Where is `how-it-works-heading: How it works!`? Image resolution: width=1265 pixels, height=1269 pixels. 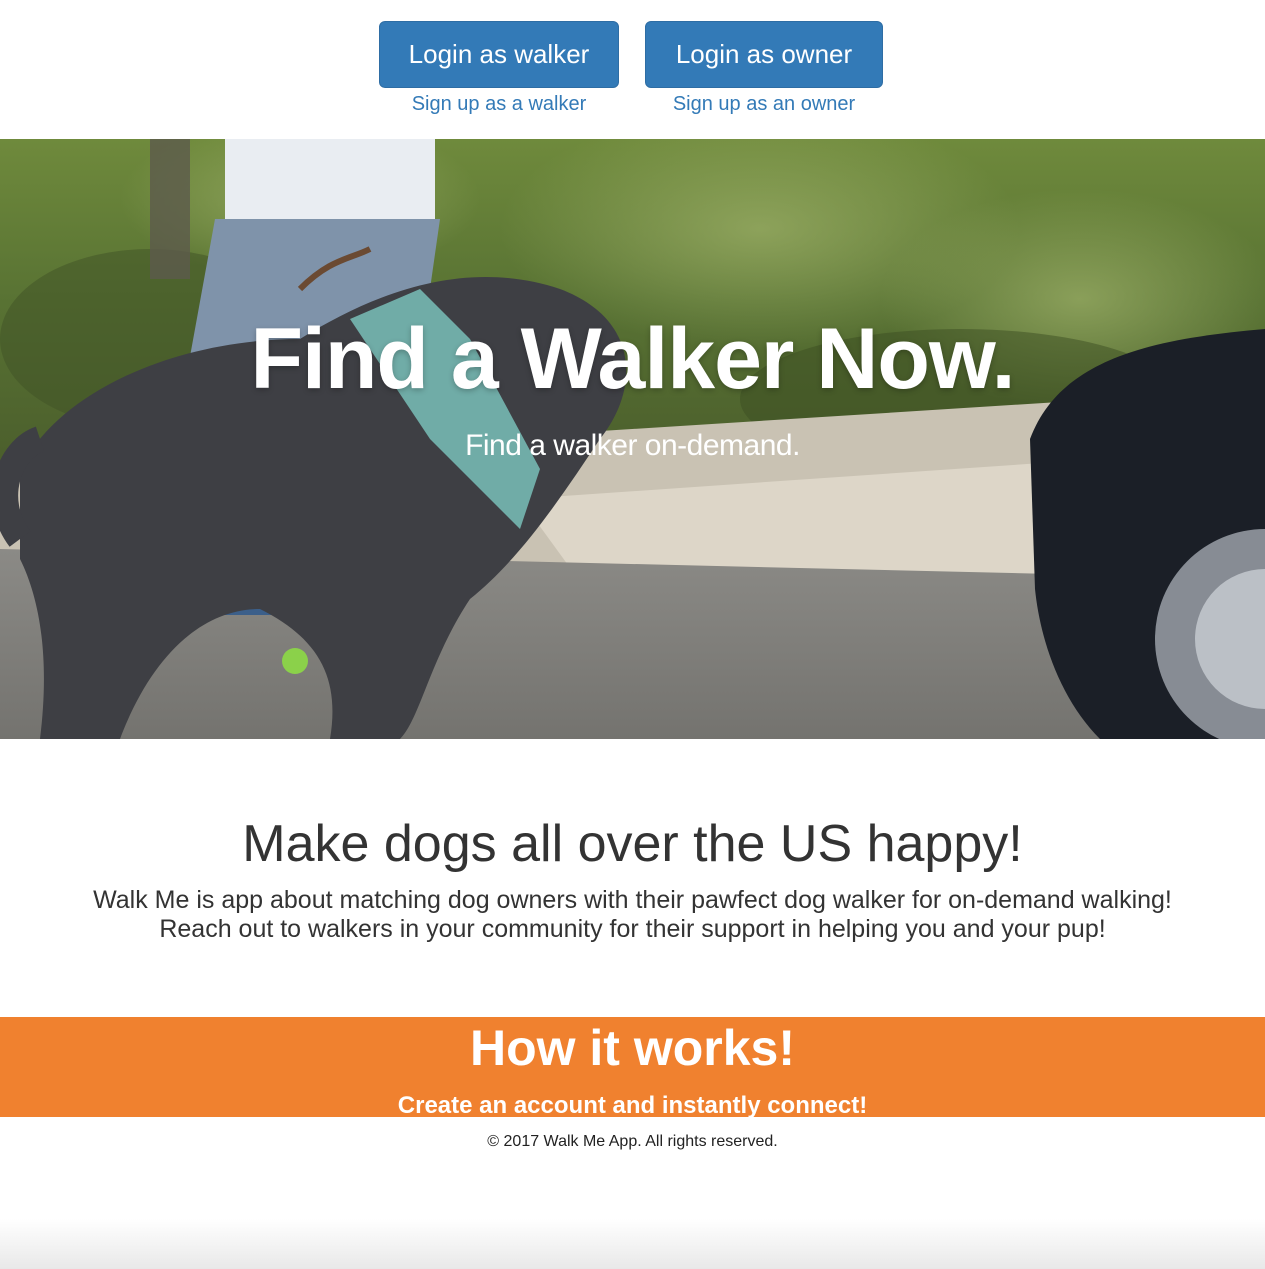
how-it-works-heading: How it works! is located at coordinates (632, 1048).